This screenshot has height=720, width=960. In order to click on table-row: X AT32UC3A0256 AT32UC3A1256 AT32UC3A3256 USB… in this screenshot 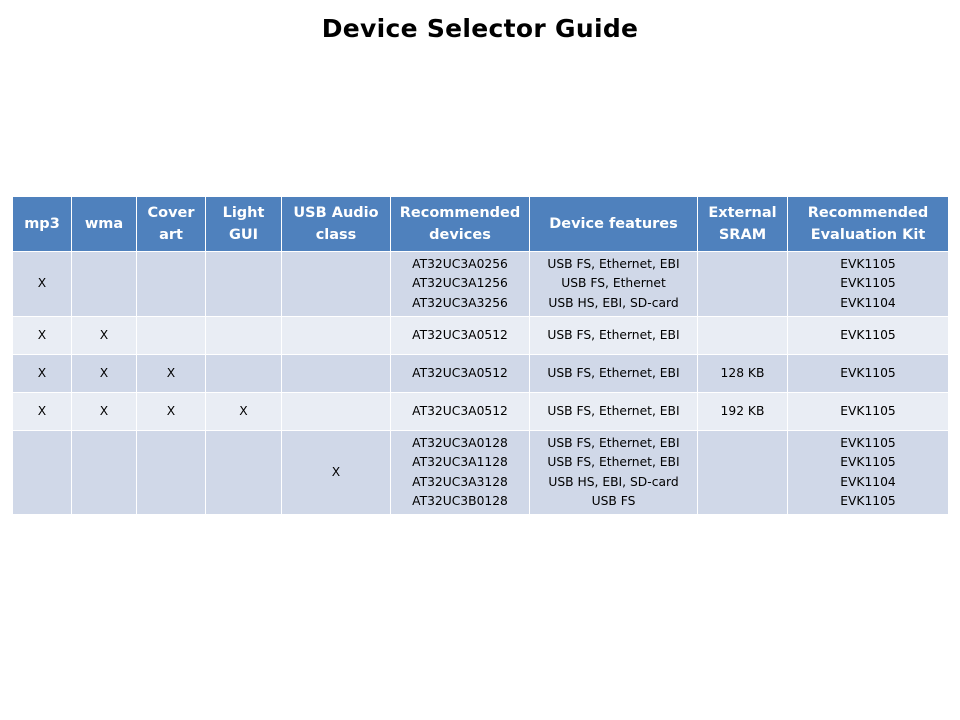, I will do `click(480, 284)`.